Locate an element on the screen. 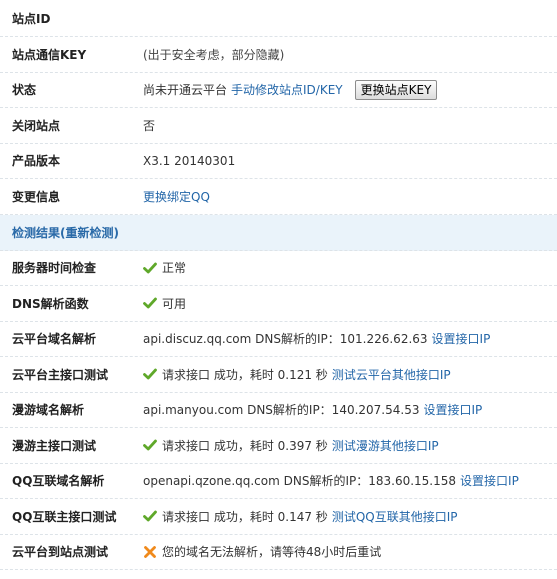 The image size is (557, 579). check-row-text: 正常 is located at coordinates (174, 268).